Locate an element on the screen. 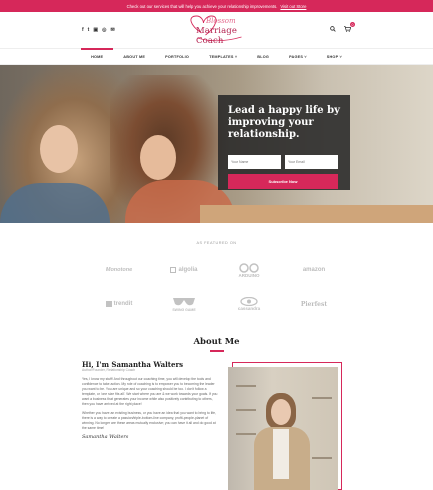  search-icon is located at coordinates (333, 30).